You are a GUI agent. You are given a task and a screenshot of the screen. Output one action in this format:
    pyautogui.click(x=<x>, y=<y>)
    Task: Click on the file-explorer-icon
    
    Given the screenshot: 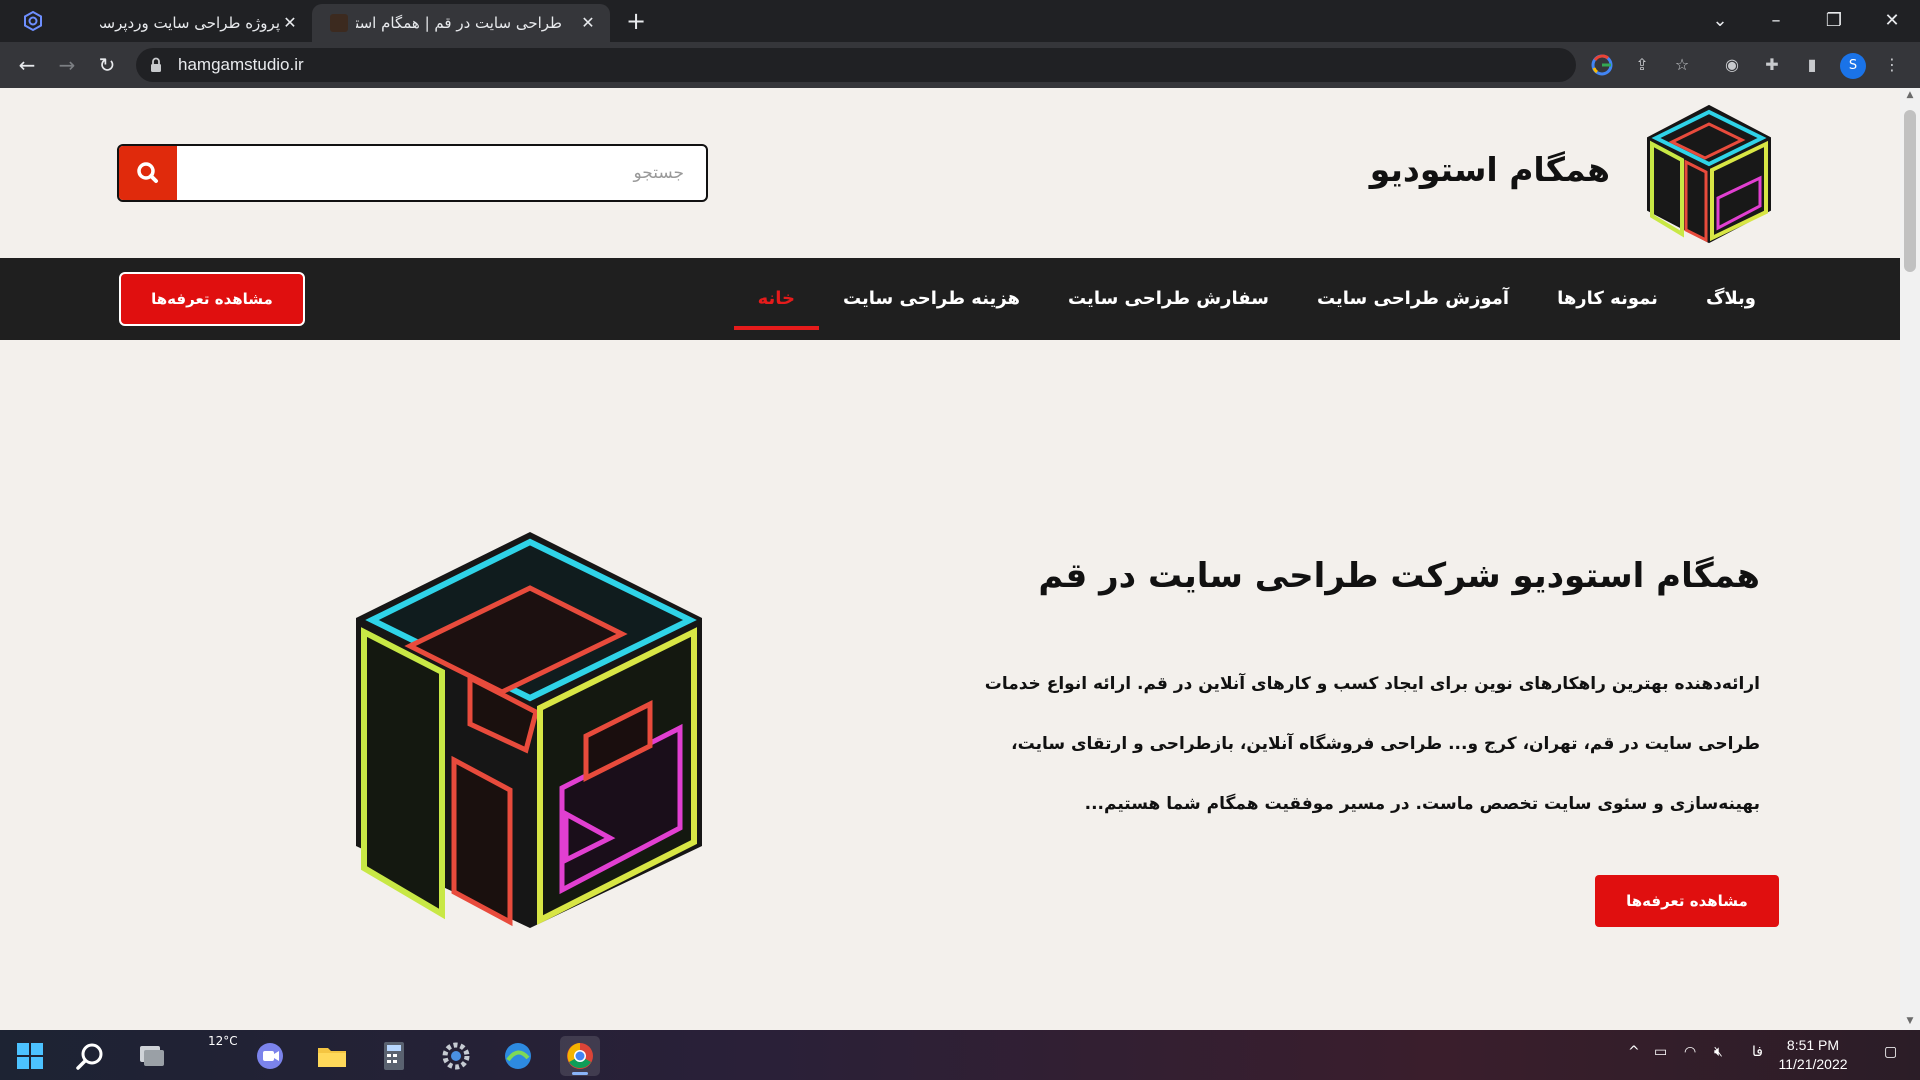 What is the action you would take?
    pyautogui.click(x=332, y=1056)
    